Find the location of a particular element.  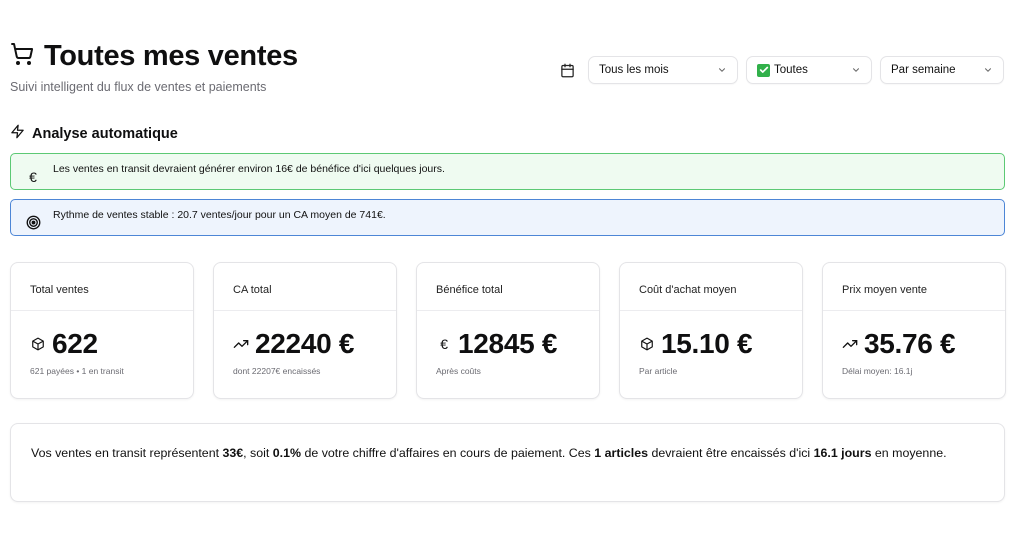

card-label: Total ventes is located at coordinates (102, 287).